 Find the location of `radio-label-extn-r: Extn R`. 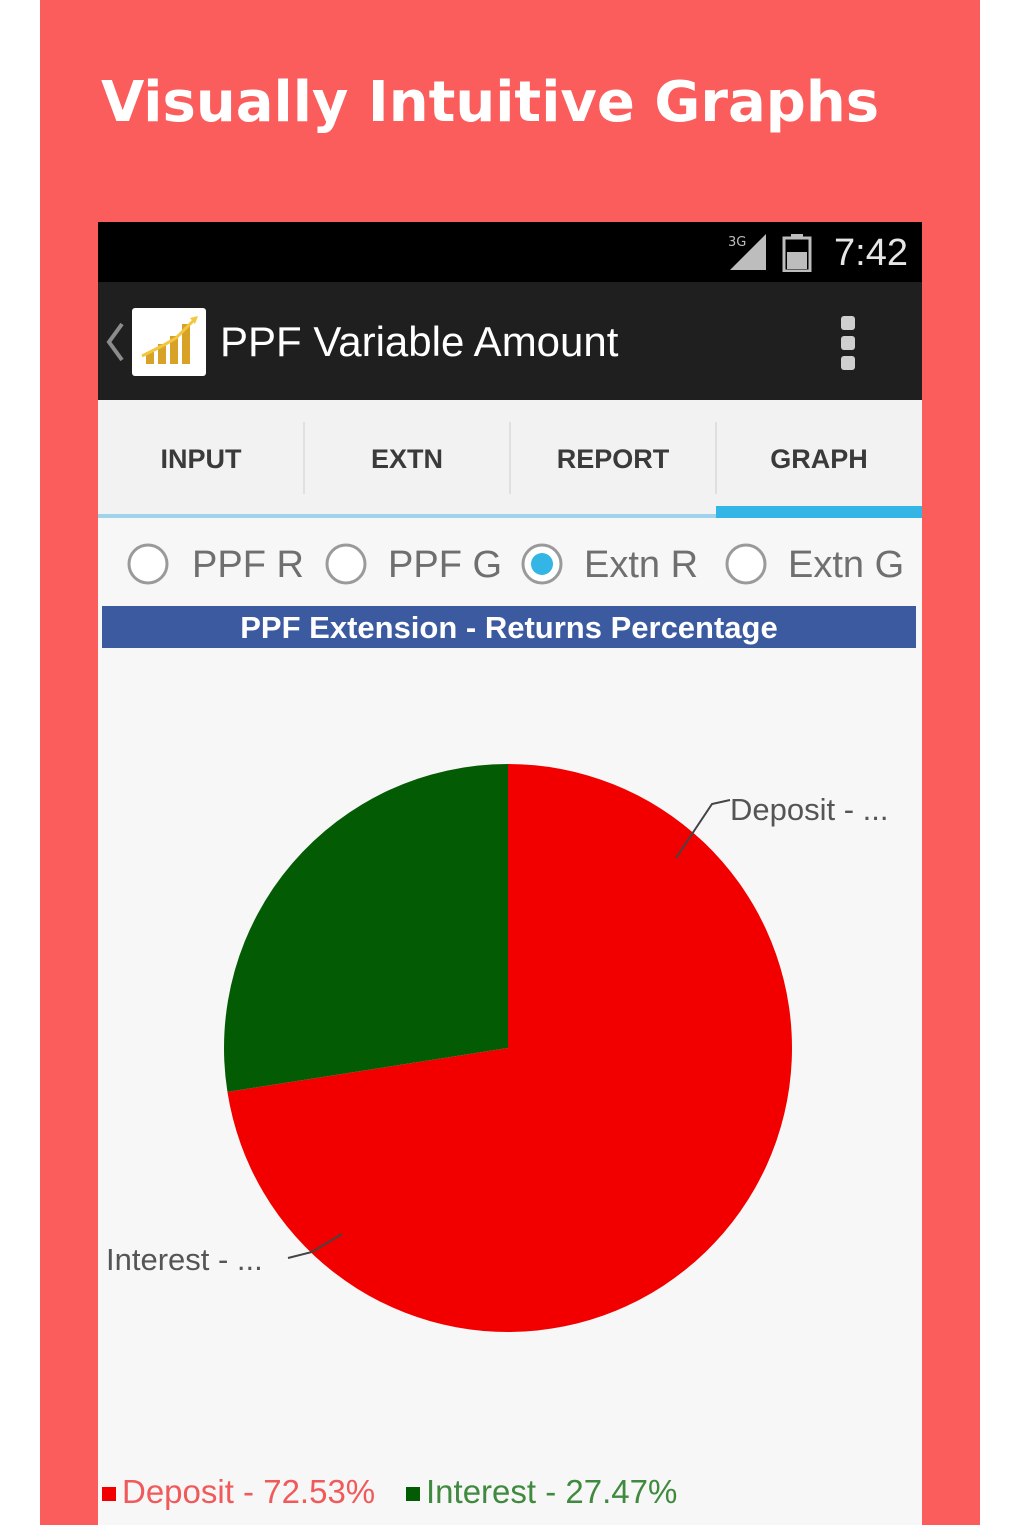

radio-label-extn-r: Extn R is located at coordinates (641, 565).